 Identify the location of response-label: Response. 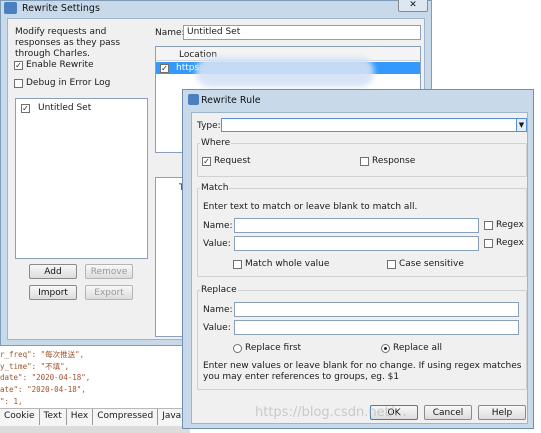
(394, 161).